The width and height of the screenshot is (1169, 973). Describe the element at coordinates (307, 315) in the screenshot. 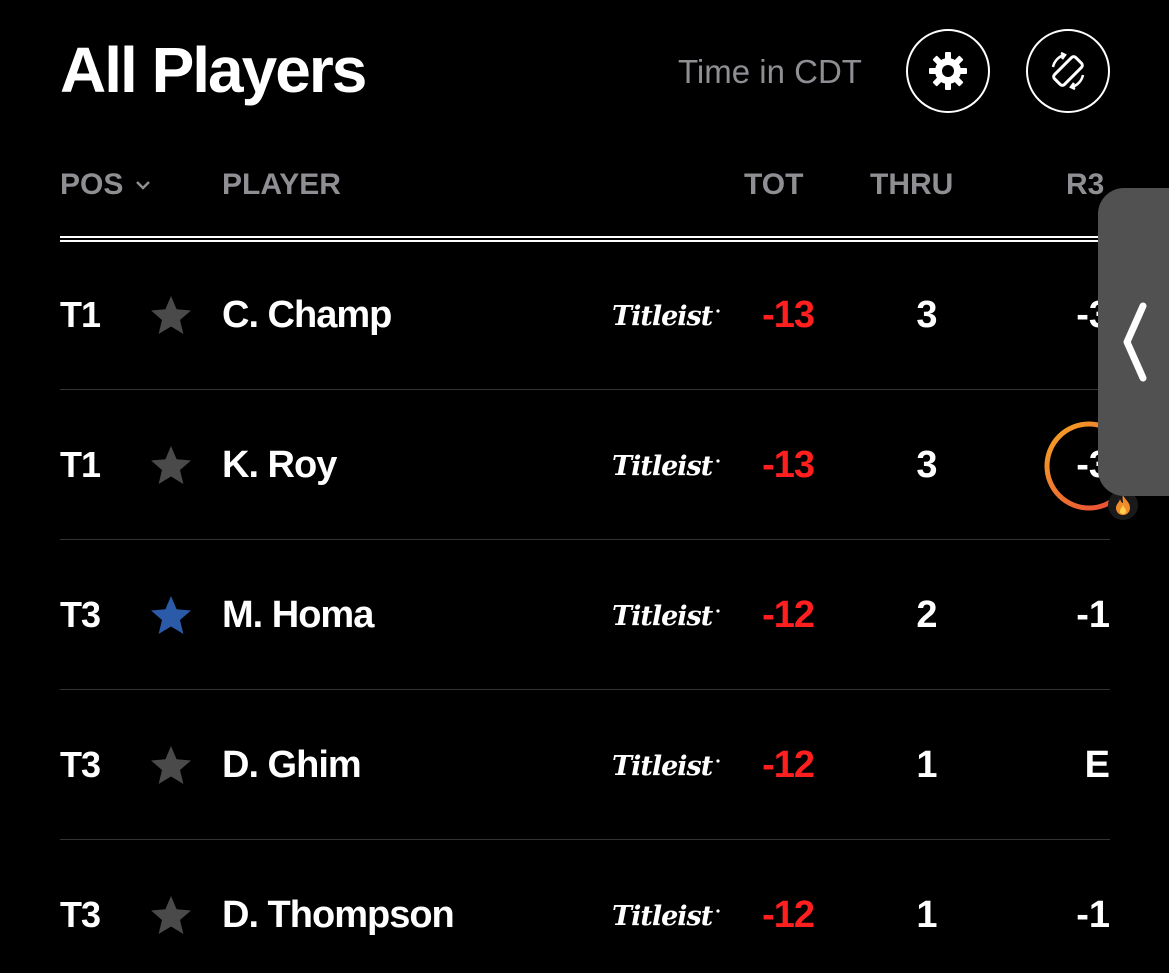

I see `player-name: C. Champ` at that location.